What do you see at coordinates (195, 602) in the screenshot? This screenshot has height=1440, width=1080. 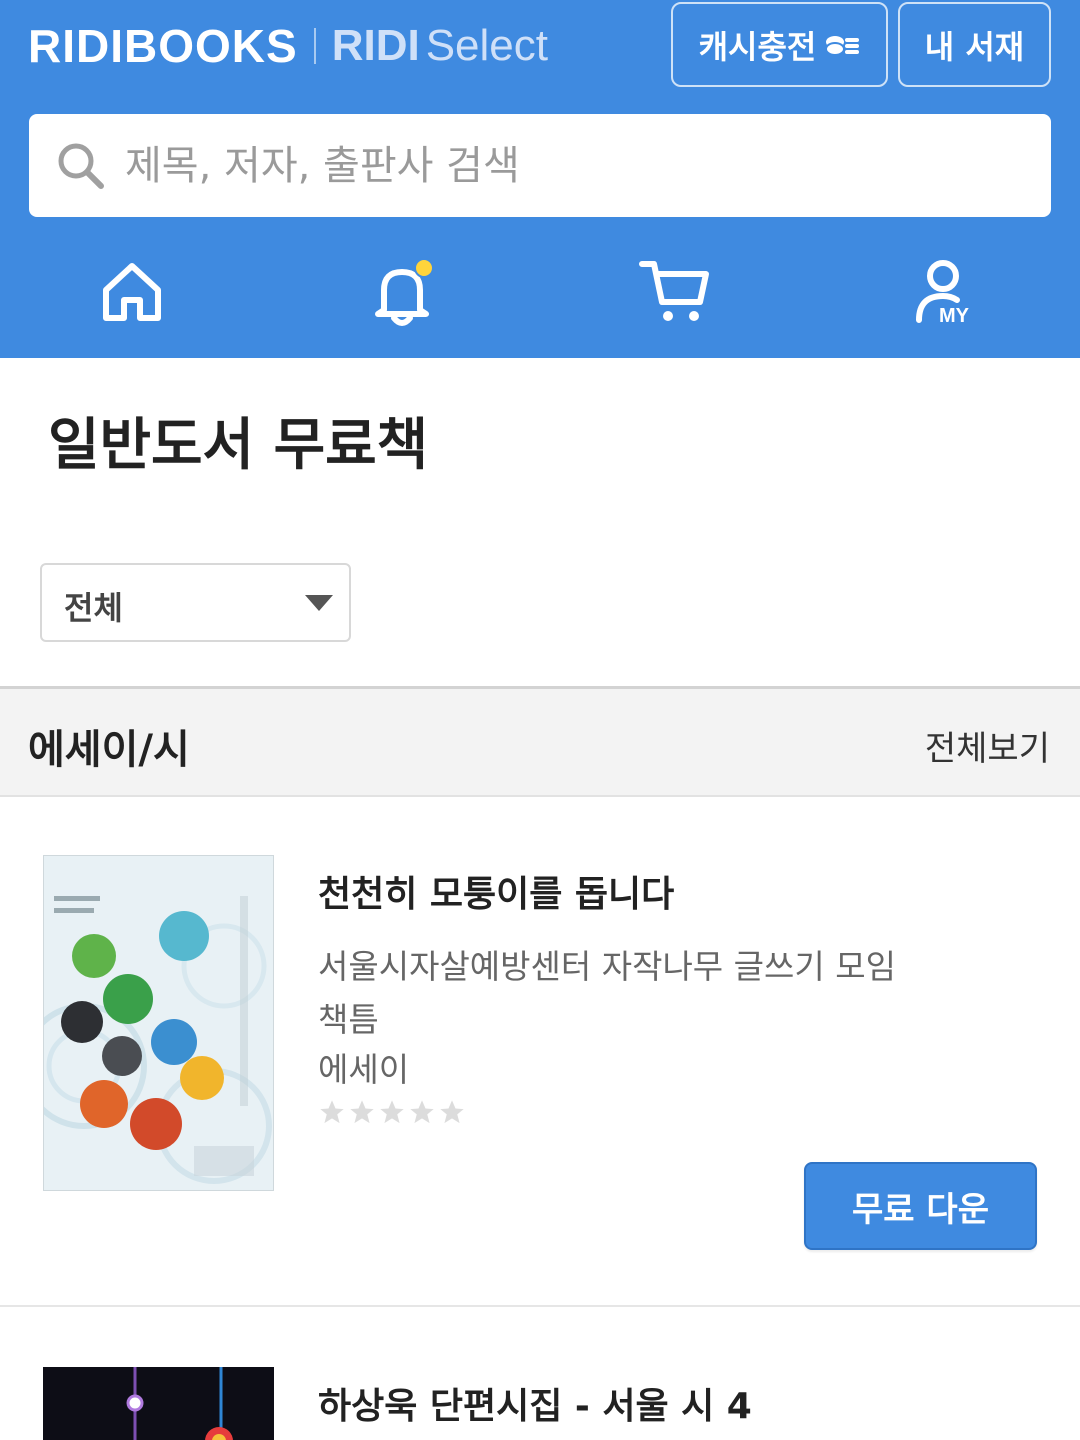 I see `category-filter-select: 전체` at bounding box center [195, 602].